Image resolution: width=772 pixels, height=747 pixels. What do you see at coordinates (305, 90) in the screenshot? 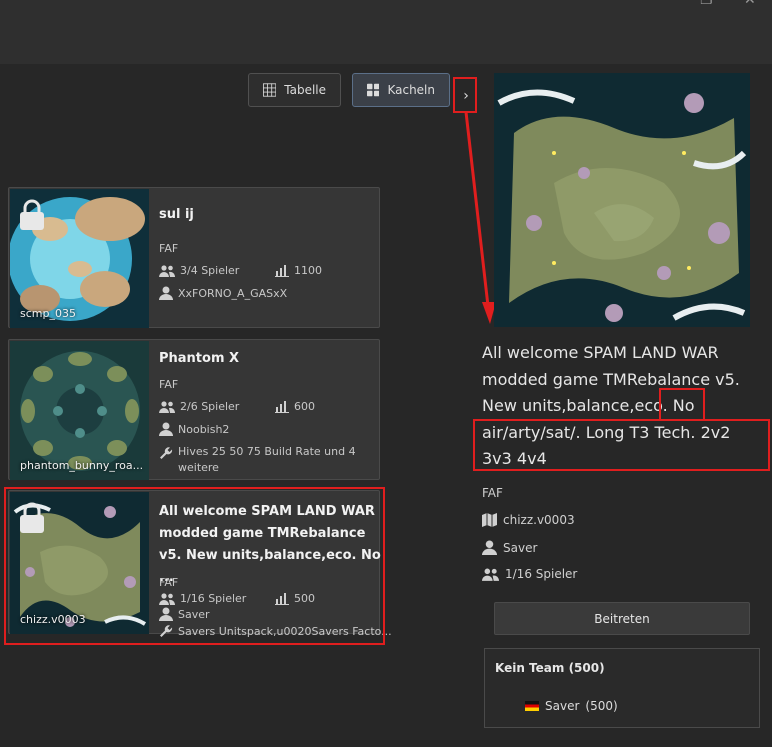
I see `table-view-label: Tabelle` at bounding box center [305, 90].